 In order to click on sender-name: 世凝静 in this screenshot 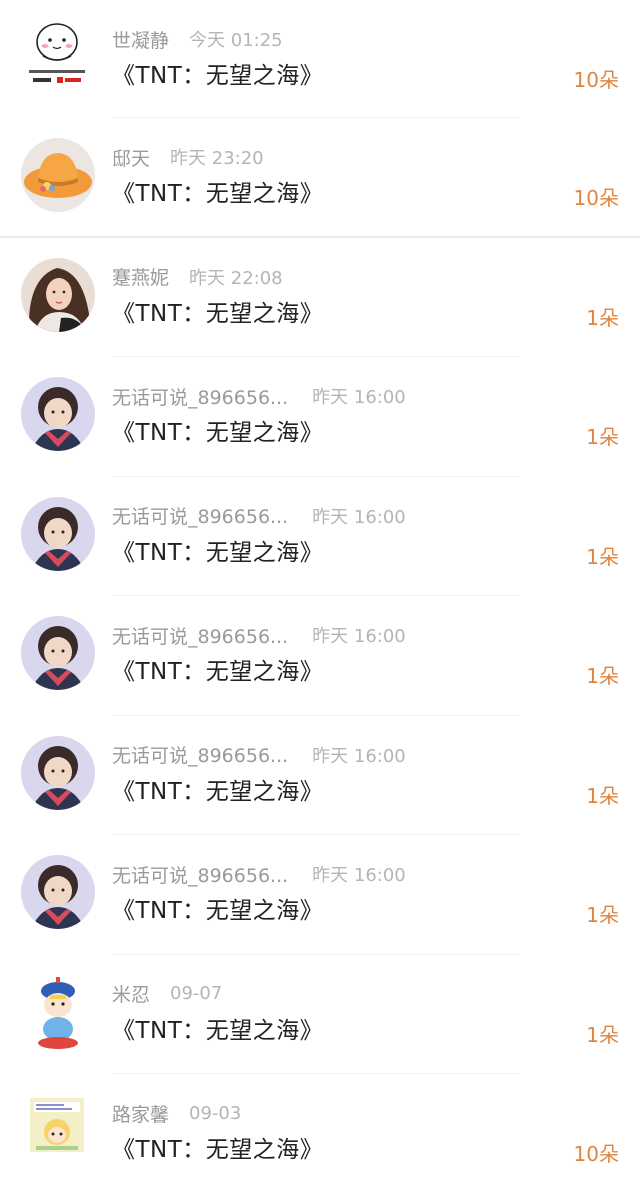, I will do `click(140, 39)`.